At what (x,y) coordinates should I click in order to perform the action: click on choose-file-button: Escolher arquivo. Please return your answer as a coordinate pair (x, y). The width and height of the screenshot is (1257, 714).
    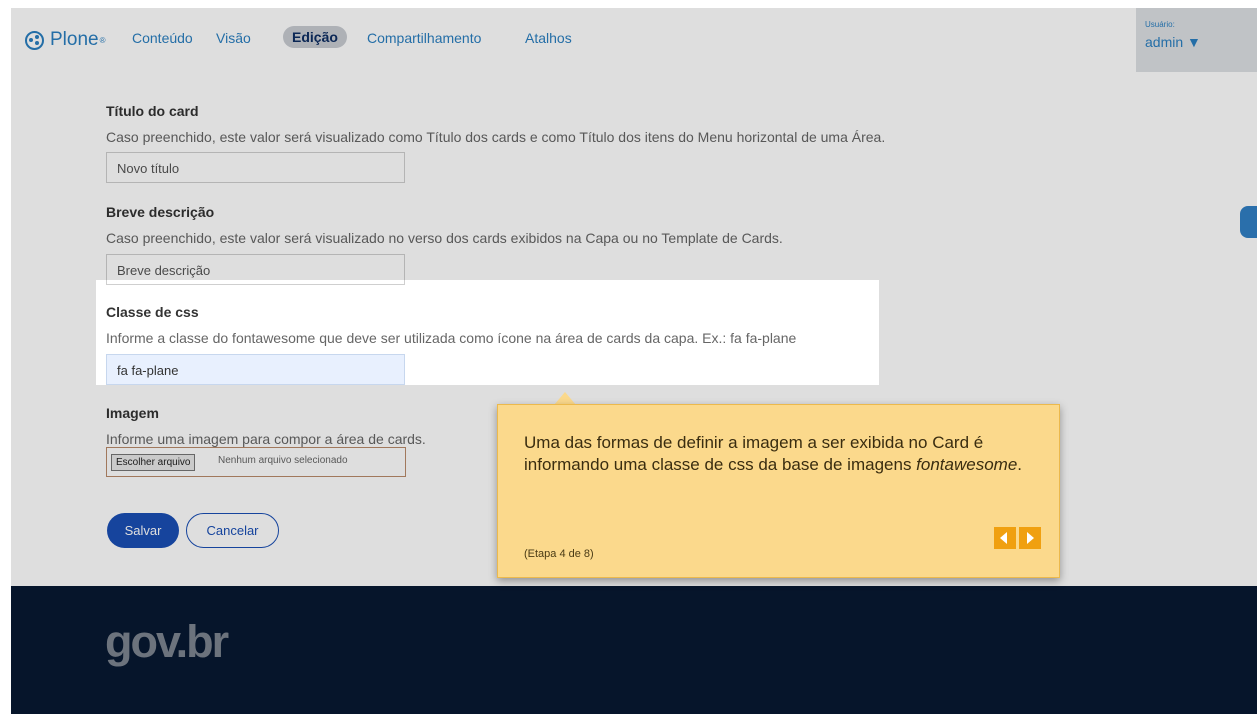
    Looking at the image, I should click on (153, 462).